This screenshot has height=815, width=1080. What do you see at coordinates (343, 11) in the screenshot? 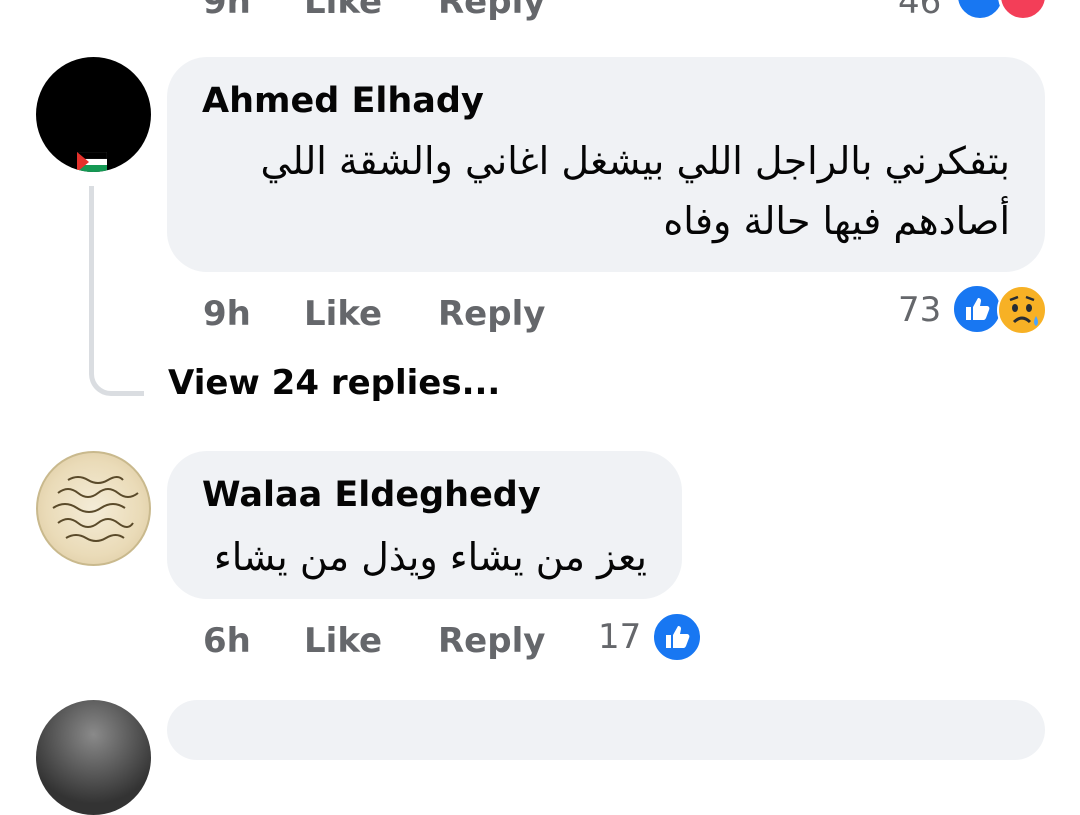
I see `previous-like-button: Like` at bounding box center [343, 11].